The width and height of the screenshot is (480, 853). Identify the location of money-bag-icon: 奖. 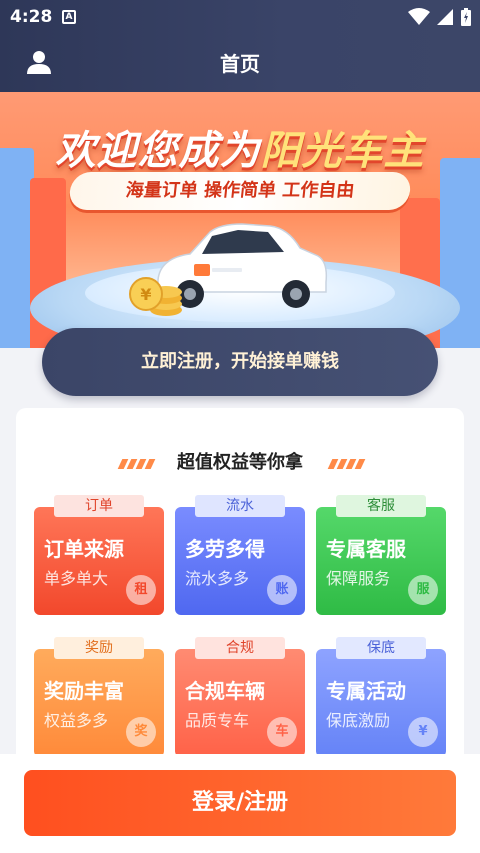
(141, 732).